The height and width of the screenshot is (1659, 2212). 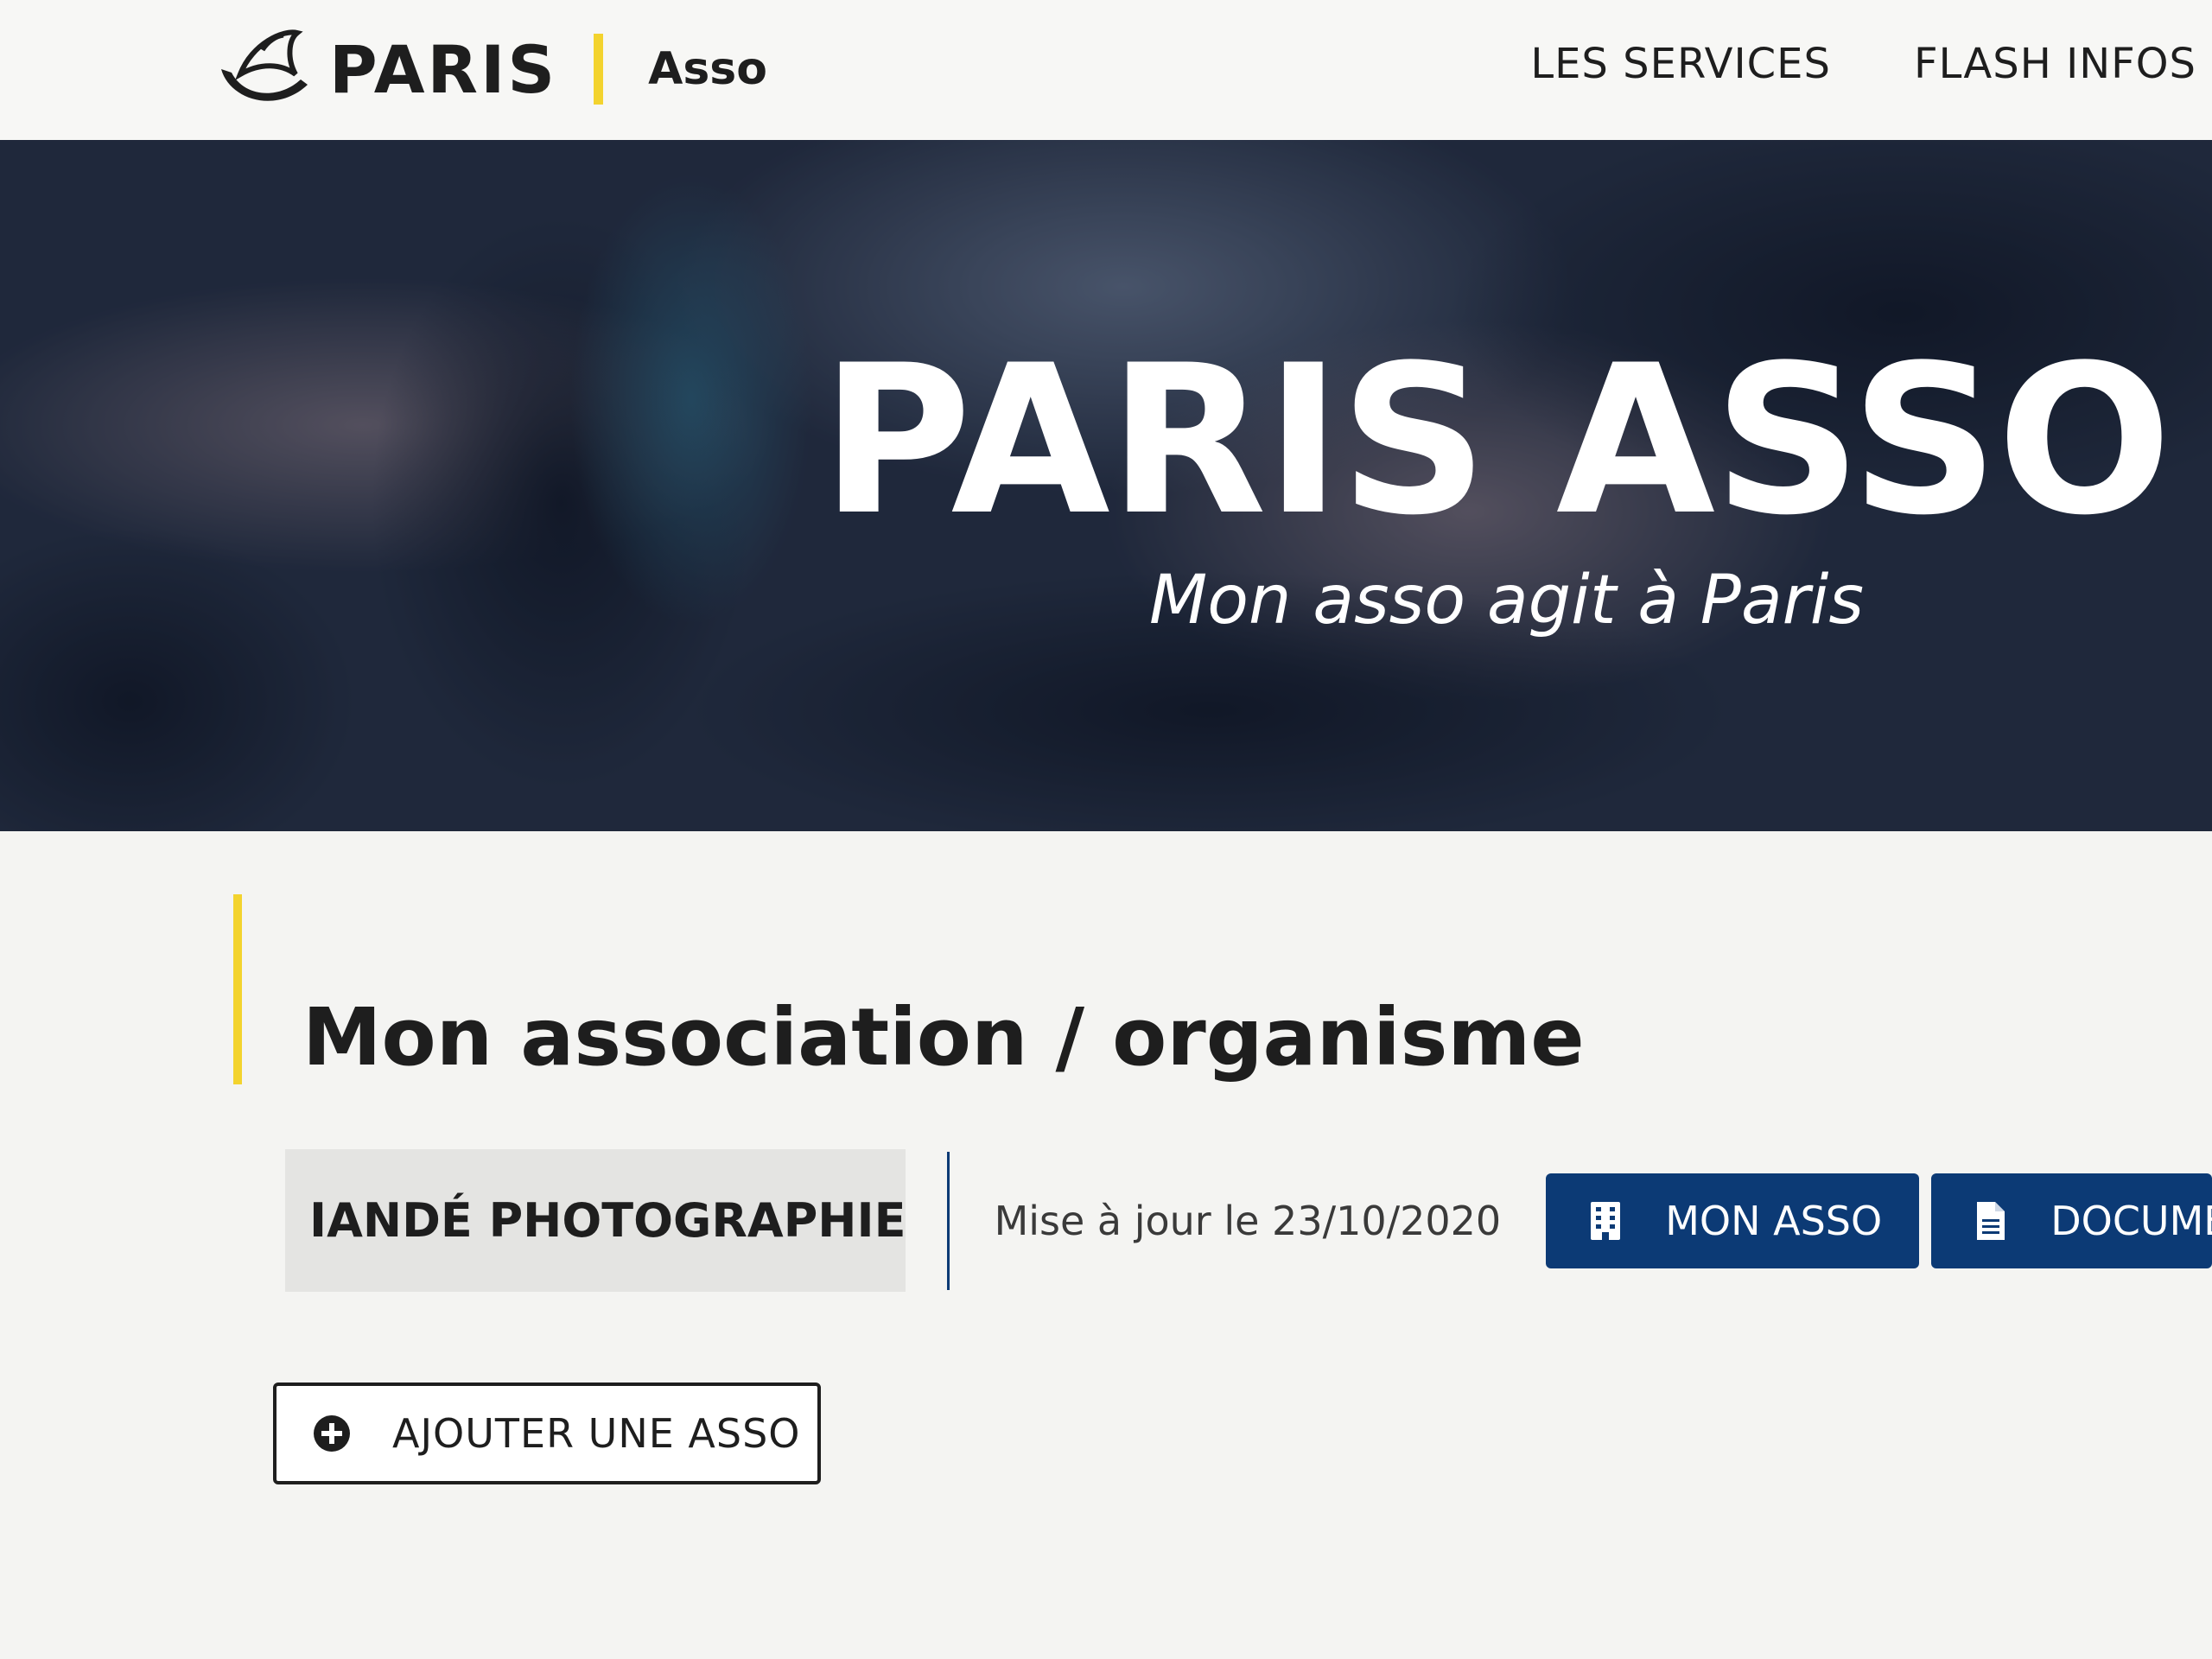 I want to click on organization-name: IANDÉ PHOTOGRAPHIE, so click(x=607, y=1220).